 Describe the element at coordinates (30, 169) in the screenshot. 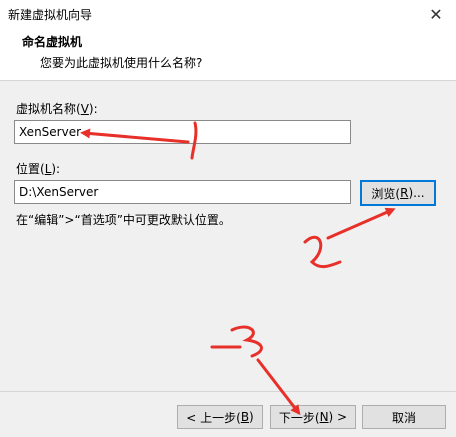

I see `location-label-text: 位置(` at that location.